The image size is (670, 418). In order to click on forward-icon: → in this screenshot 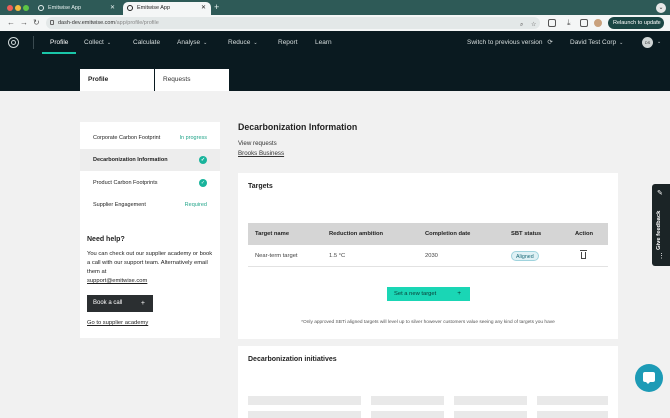, I will do `click(24, 23)`.